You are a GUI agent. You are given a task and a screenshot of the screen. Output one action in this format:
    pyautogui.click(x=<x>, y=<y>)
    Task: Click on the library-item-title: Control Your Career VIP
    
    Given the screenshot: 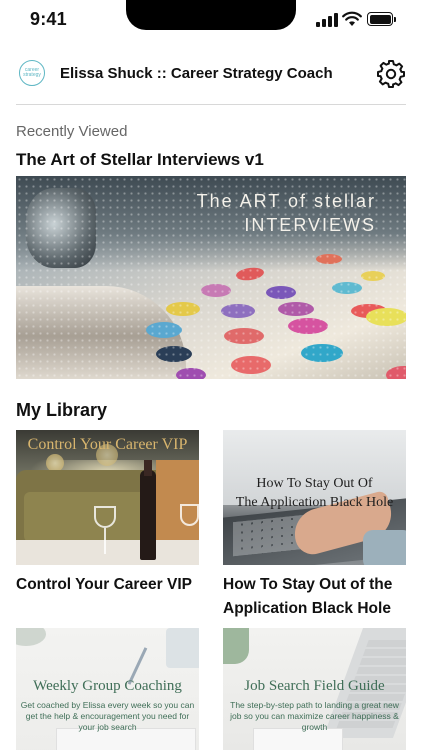 What is the action you would take?
    pyautogui.click(x=104, y=584)
    